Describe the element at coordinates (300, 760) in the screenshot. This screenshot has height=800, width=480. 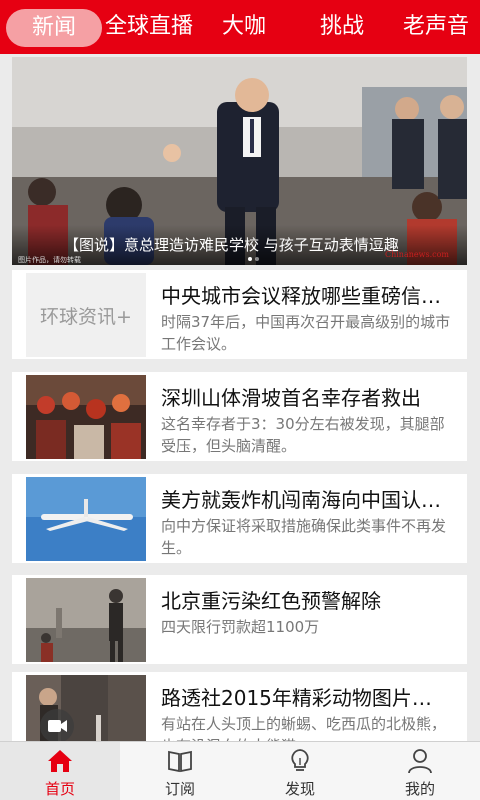
I see `lightbulb-icon` at that location.